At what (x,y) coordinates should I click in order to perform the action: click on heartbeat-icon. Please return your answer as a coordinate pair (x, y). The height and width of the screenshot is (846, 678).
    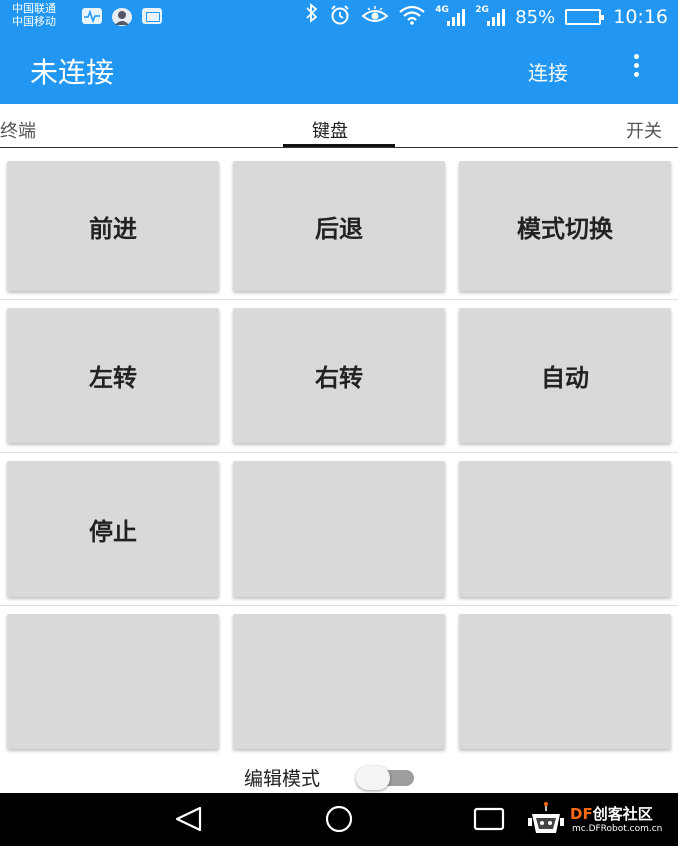
    Looking at the image, I should click on (92, 16).